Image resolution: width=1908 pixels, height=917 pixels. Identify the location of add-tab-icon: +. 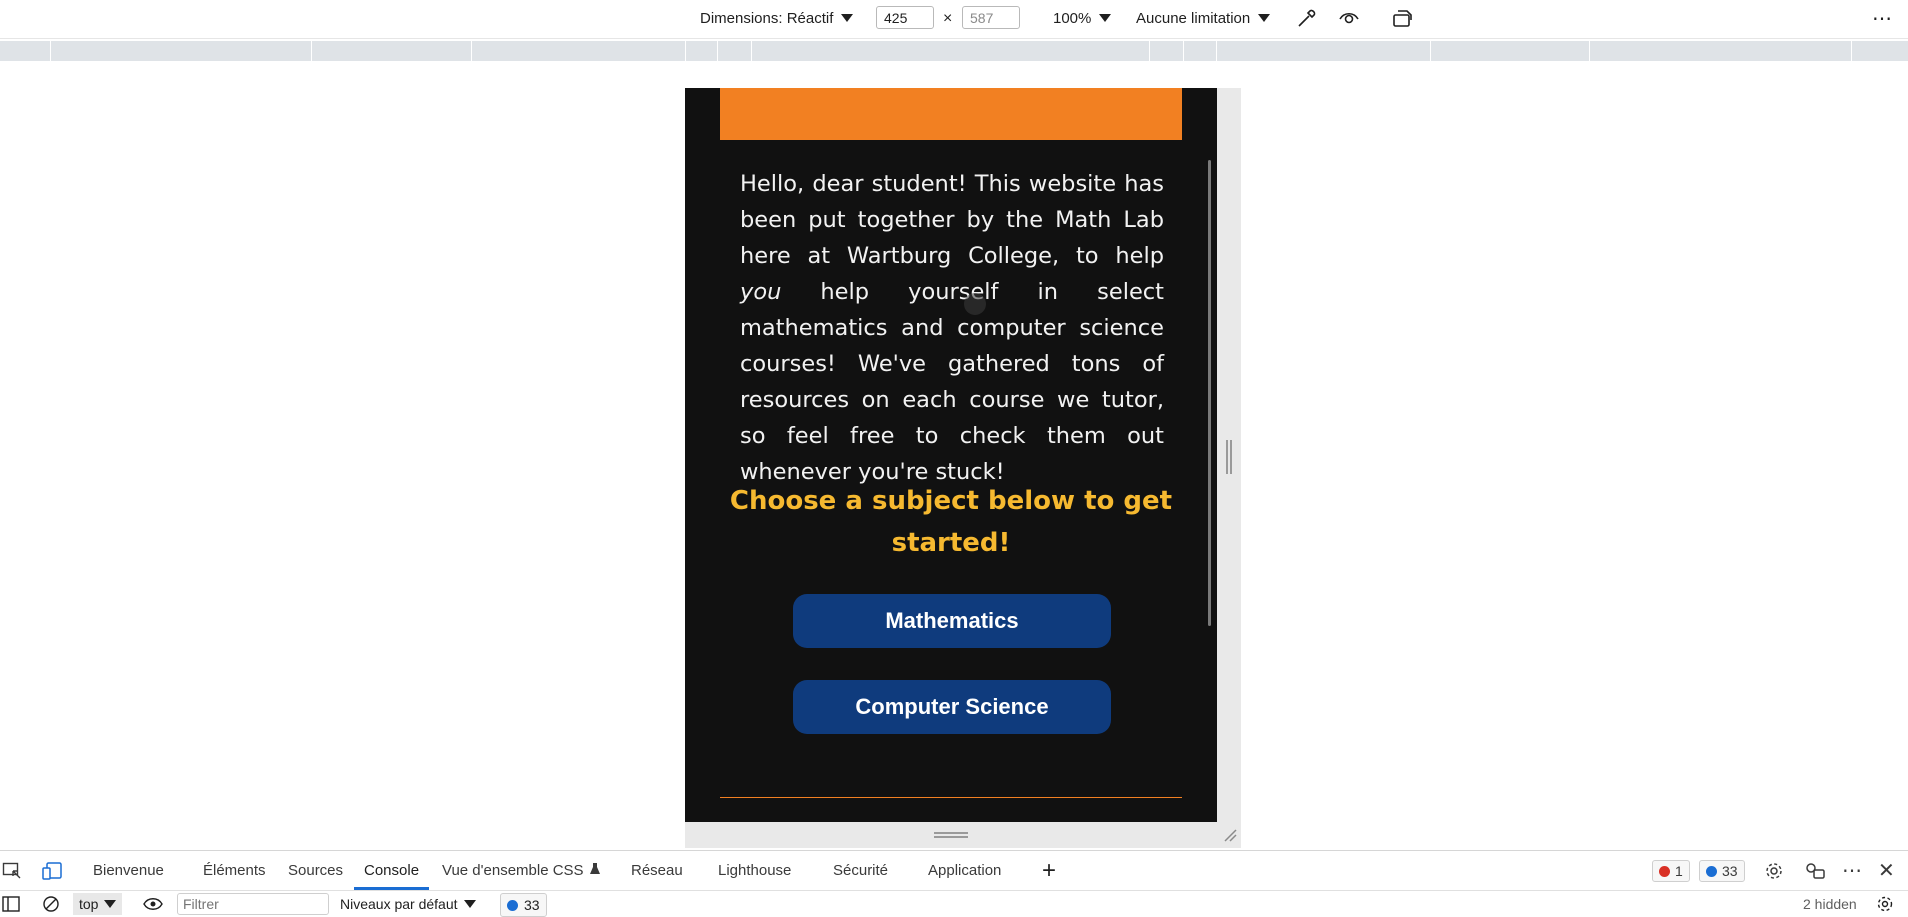
(1049, 870).